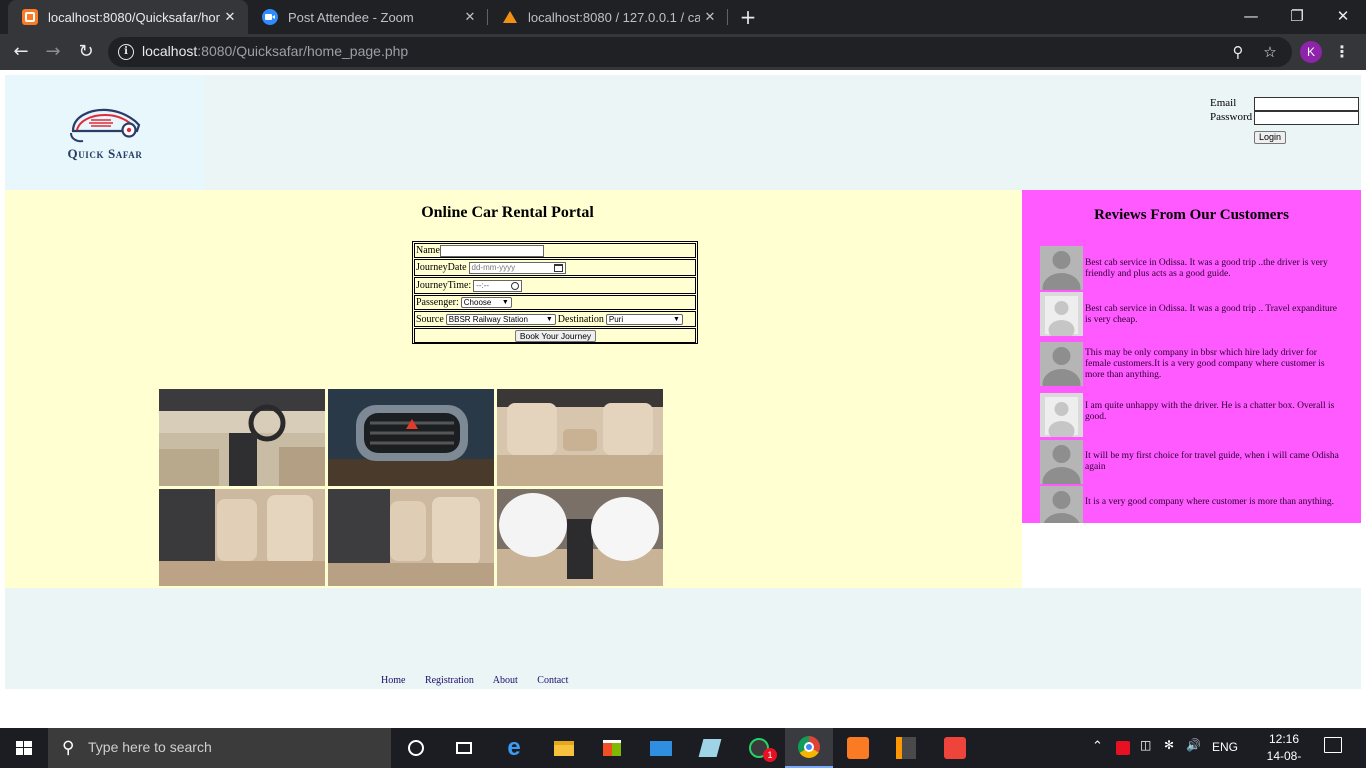  I want to click on footer-link-home: Home, so click(393, 680).